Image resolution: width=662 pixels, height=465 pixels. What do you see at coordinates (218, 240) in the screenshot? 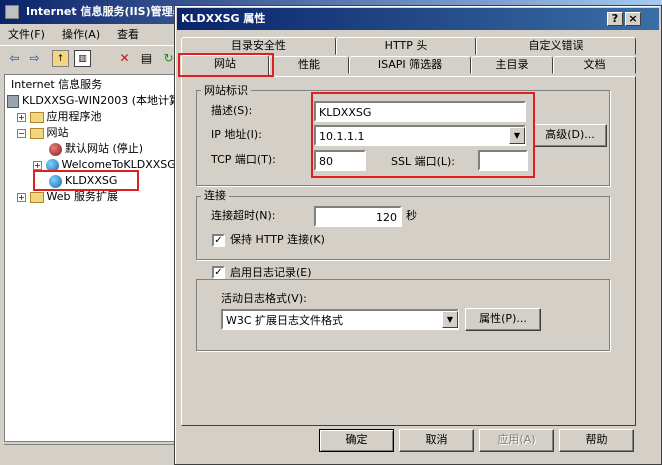
I see `keepalive-checkbox: ✓` at bounding box center [218, 240].